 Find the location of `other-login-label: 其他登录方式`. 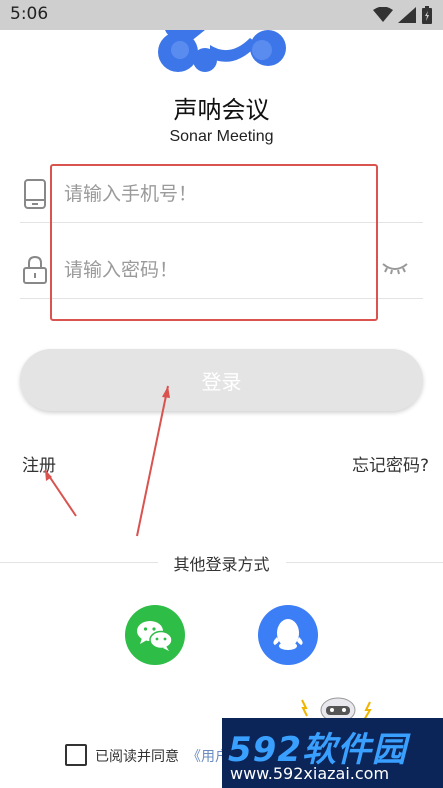

other-login-label: 其他登录方式 is located at coordinates (221, 564).